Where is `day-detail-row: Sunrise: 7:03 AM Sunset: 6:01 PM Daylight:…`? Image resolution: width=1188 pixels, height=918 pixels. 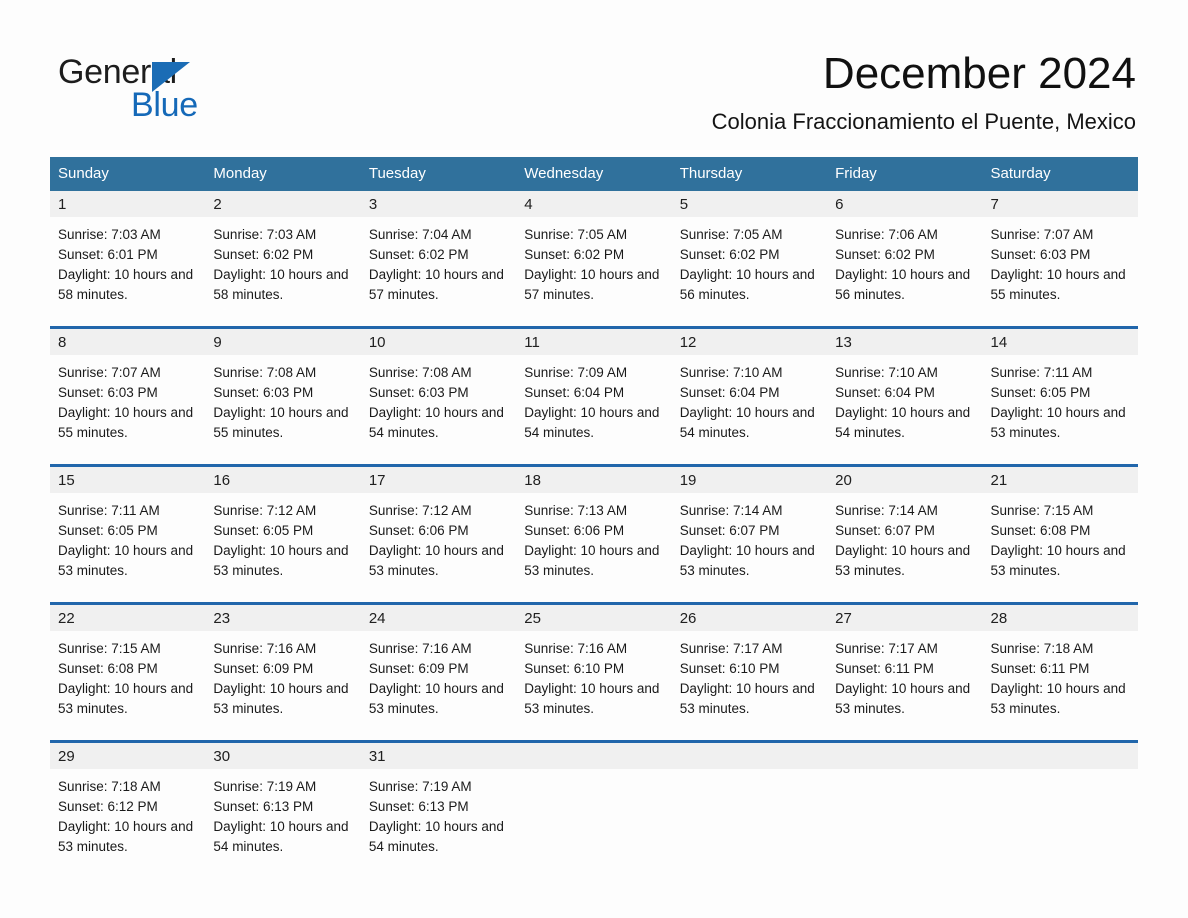
day-detail-row: Sunrise: 7:03 AM Sunset: 6:01 PM Daylight:… is located at coordinates (594, 271).